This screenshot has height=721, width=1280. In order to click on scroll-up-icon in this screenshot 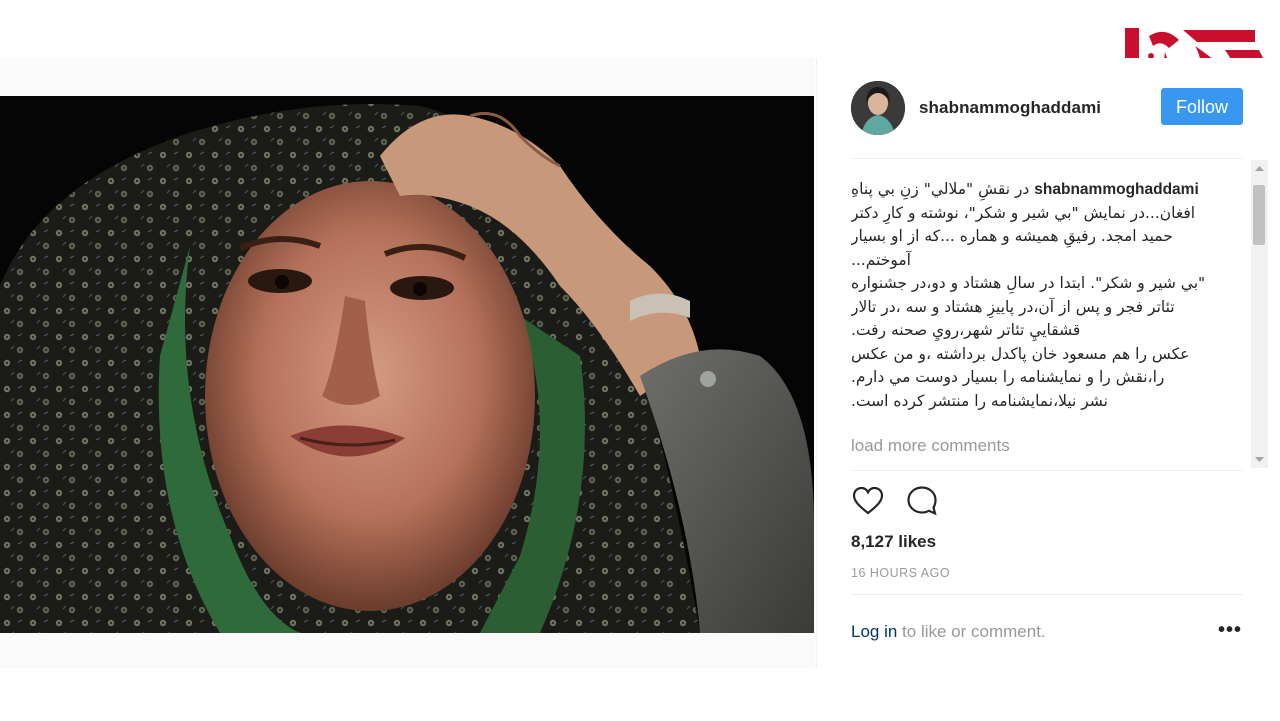, I will do `click(1259, 168)`.